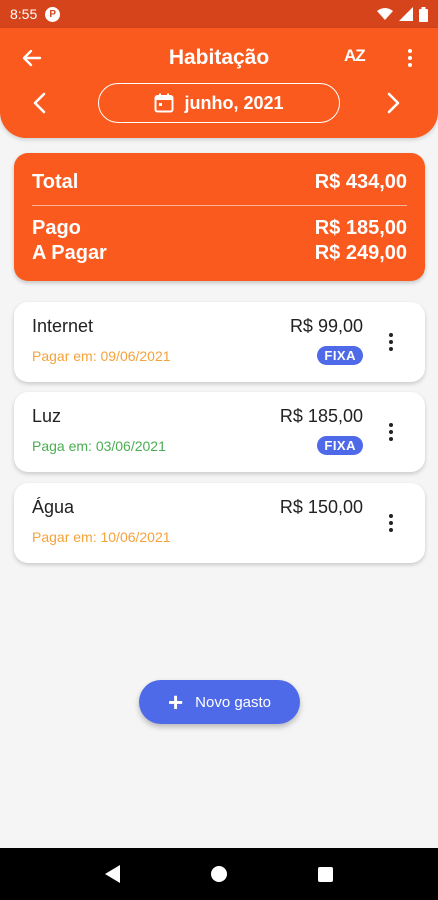  Describe the element at coordinates (360, 182) in the screenshot. I see `total-value: R$ 434,00` at that location.